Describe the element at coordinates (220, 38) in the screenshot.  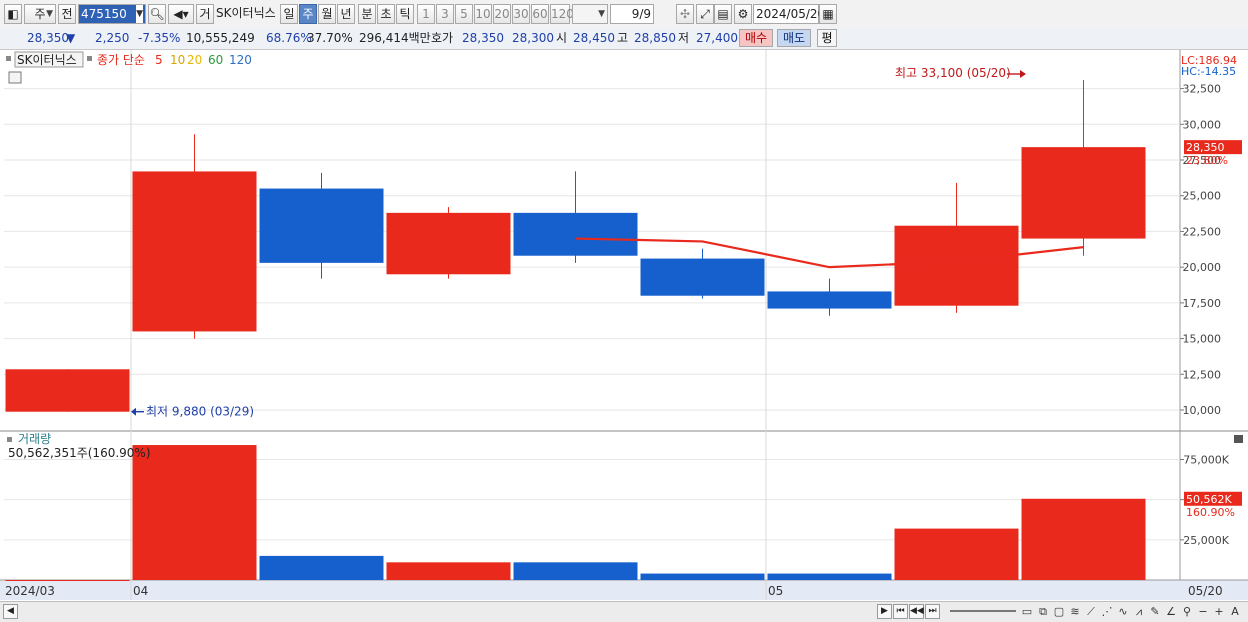
I see `volume: 10,555,249` at that location.